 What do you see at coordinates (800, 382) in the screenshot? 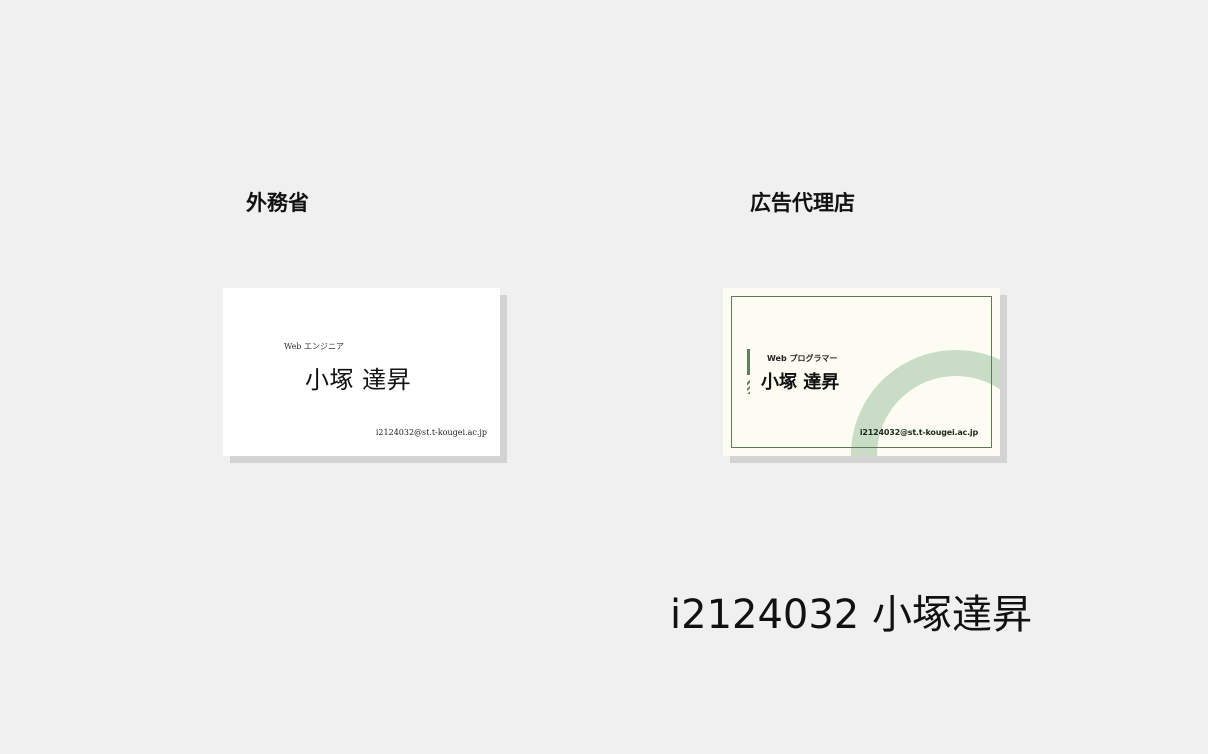
I see `card2-name: 小塚 達昇` at bounding box center [800, 382].